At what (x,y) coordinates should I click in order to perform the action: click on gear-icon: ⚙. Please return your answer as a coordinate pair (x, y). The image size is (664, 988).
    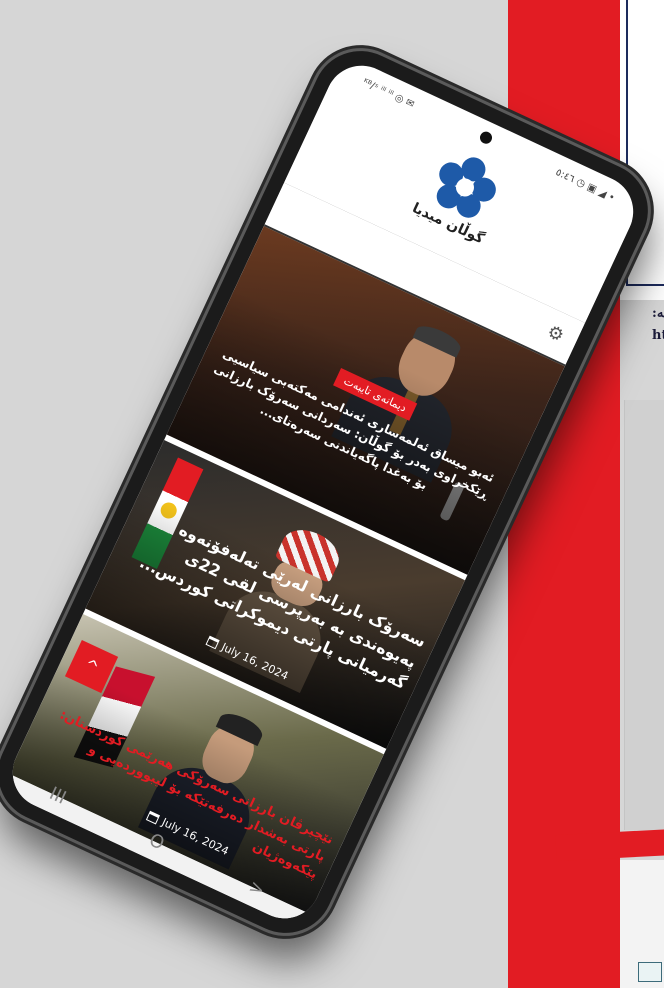
    Looking at the image, I should click on (556, 334).